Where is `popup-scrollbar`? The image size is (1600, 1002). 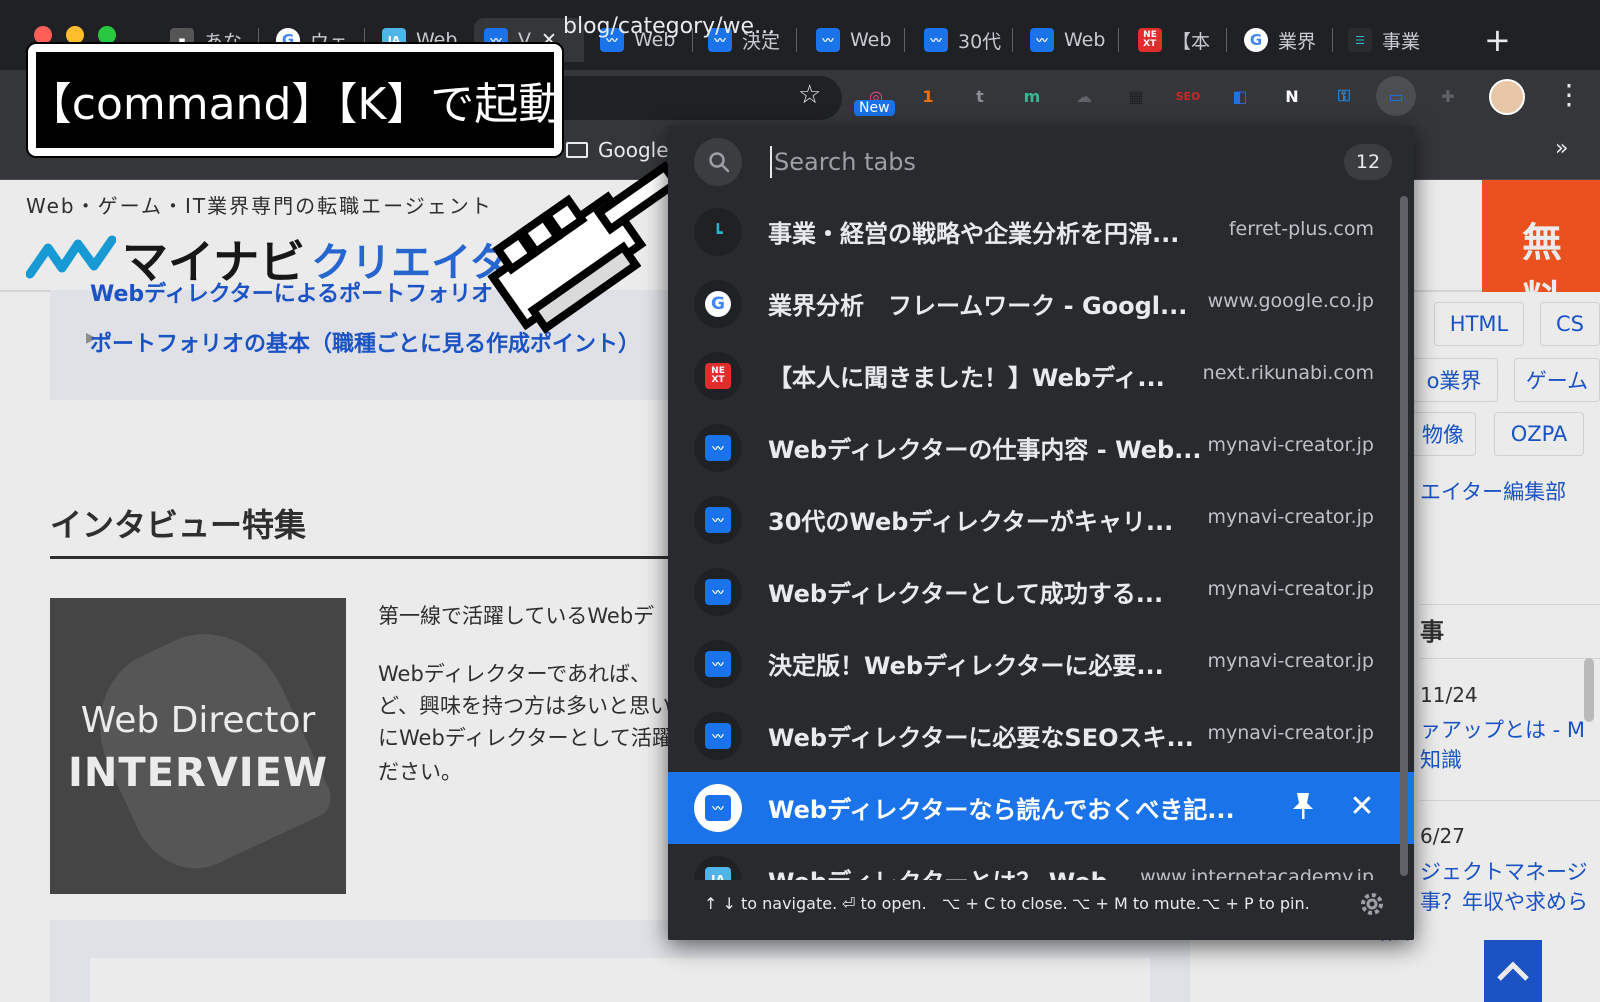 popup-scrollbar is located at coordinates (1404, 536).